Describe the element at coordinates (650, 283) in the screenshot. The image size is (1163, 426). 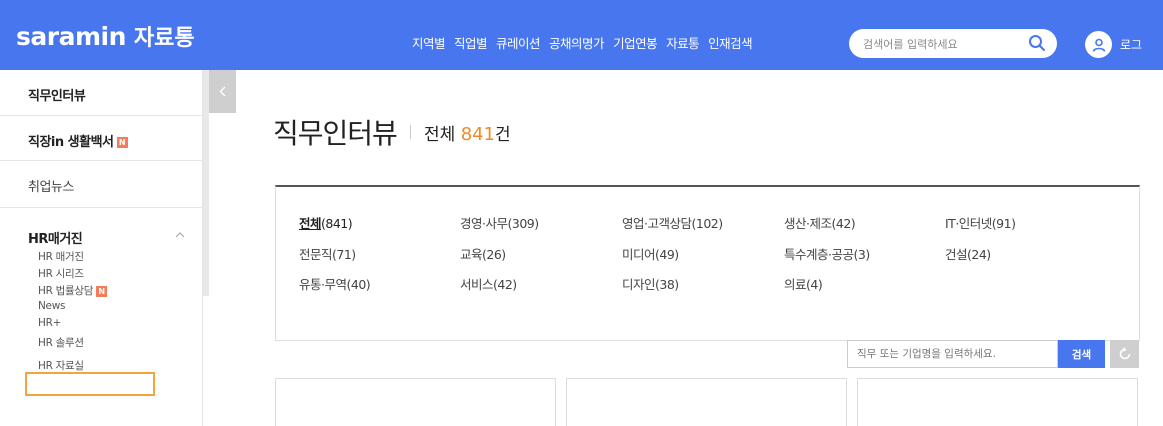
I see `category-design: 디자인(38)` at that location.